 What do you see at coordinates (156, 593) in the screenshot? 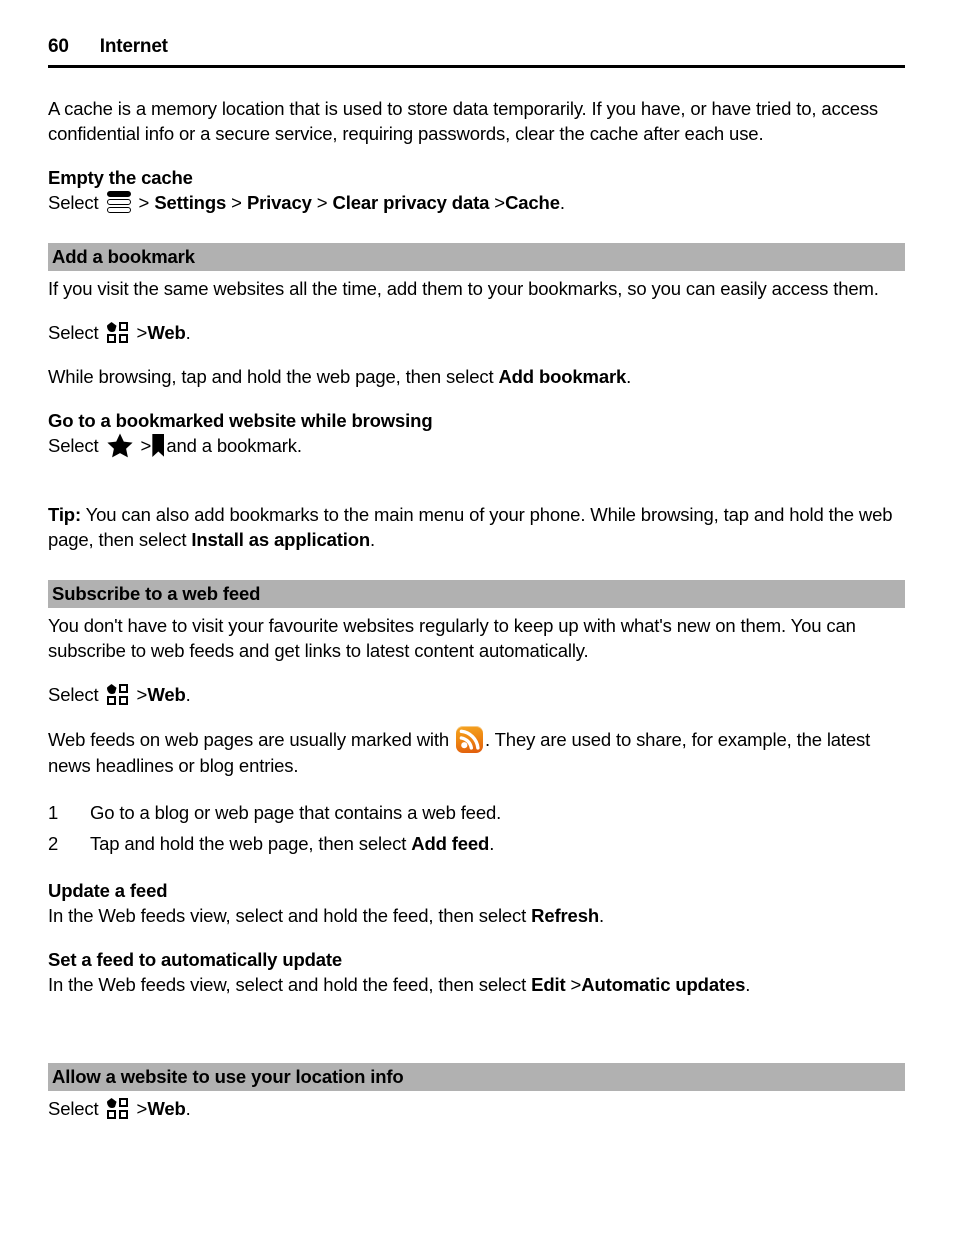
I see `section-title: Subscribe to a web feed` at bounding box center [156, 593].